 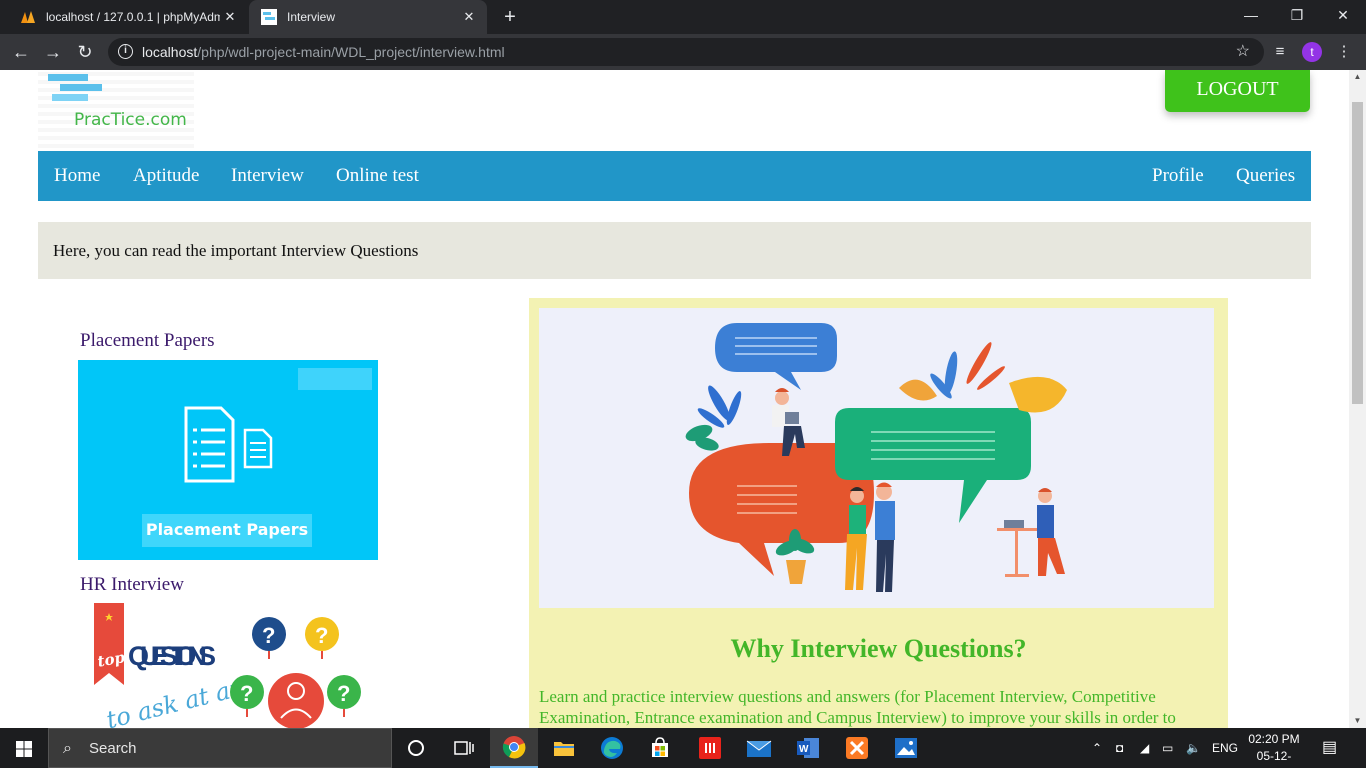 What do you see at coordinates (1280, 52) in the screenshot?
I see `media-queue-icon: ≡` at bounding box center [1280, 52].